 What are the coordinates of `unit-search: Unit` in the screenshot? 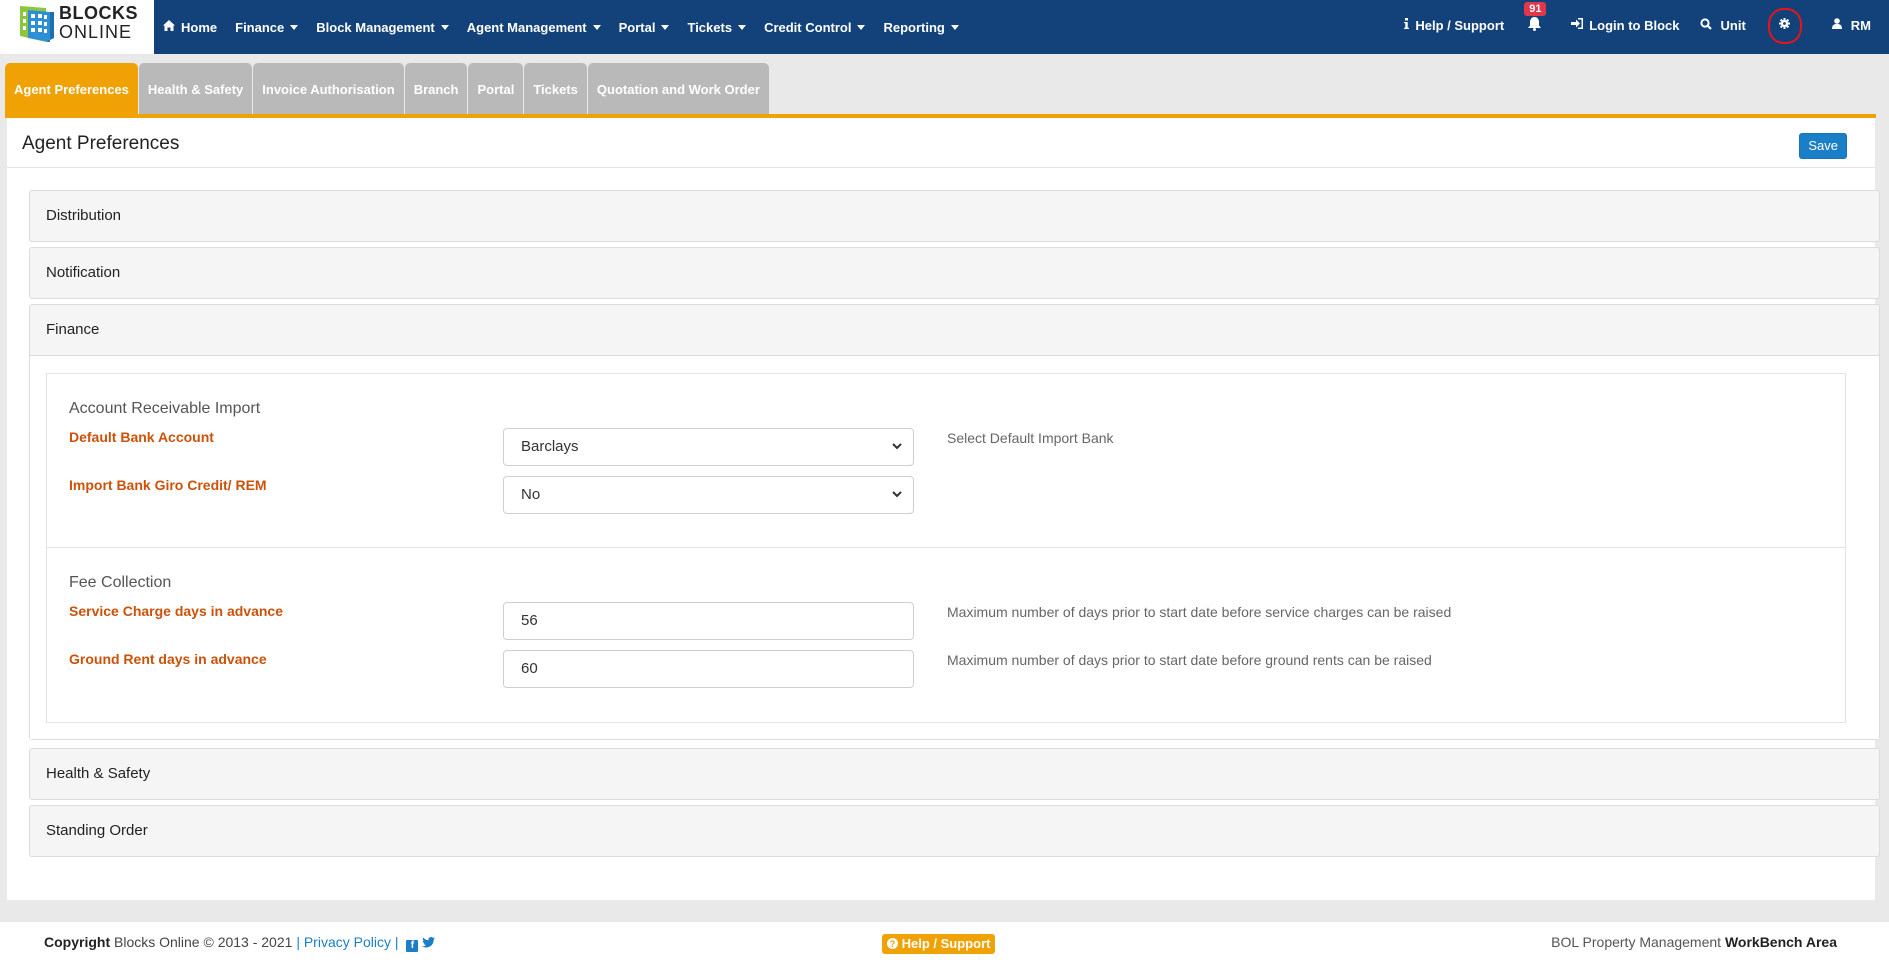 It's located at (1722, 25).